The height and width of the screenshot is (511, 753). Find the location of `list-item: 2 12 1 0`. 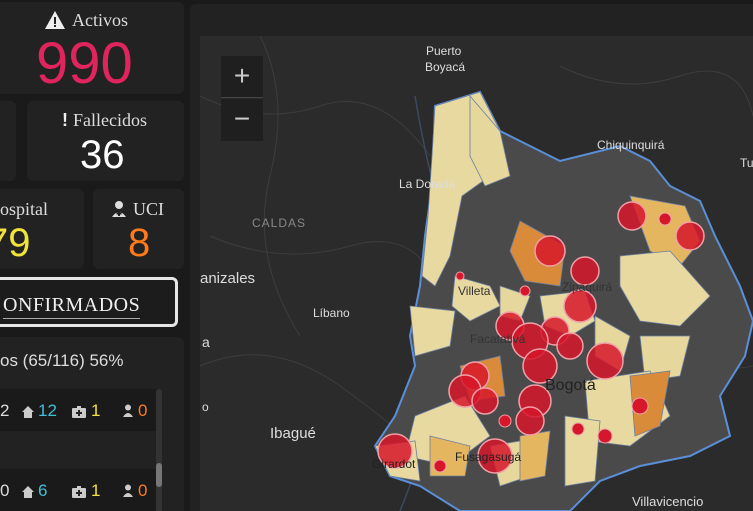

list-item: 2 12 1 0 is located at coordinates (80, 410).